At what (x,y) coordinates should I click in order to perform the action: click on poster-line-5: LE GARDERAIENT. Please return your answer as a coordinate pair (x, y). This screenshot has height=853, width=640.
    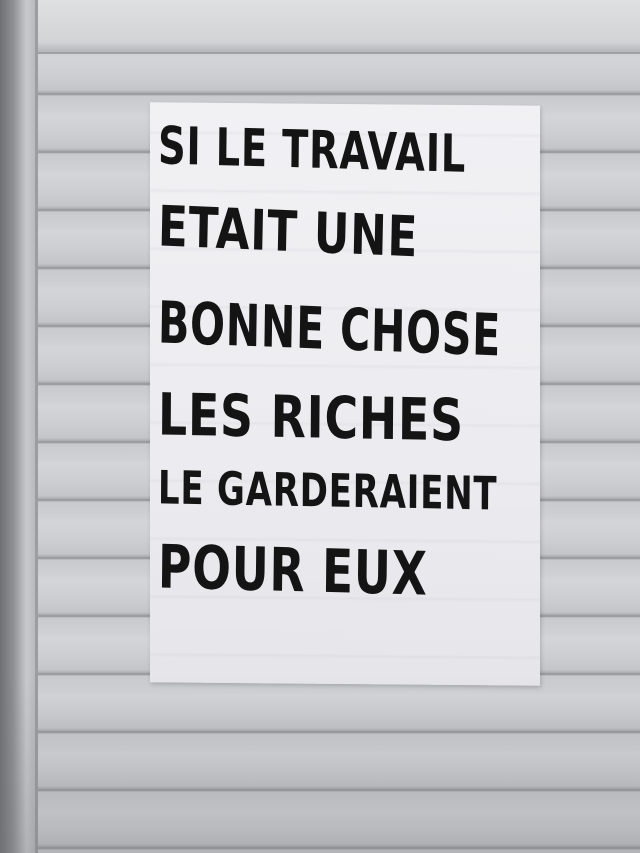
    Looking at the image, I should click on (327, 490).